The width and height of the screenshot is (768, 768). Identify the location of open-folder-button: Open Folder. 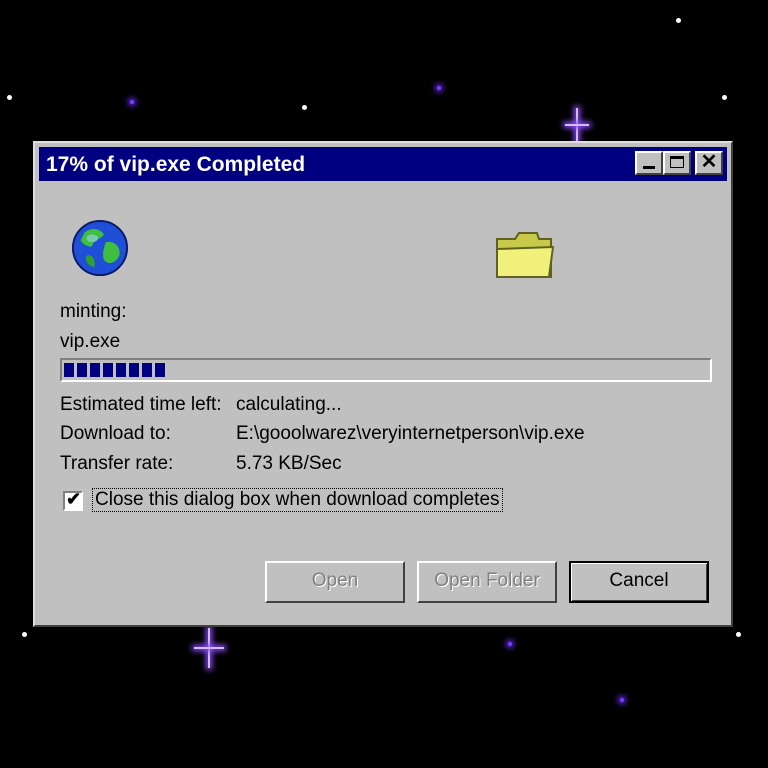
(487, 582).